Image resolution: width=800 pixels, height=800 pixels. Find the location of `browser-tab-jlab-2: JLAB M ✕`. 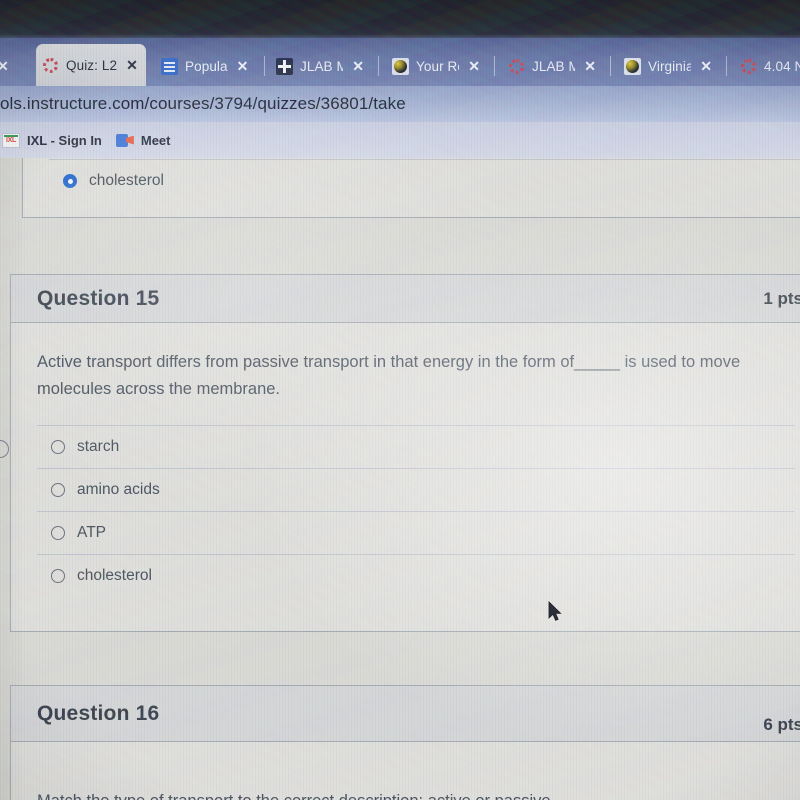

browser-tab-jlab-2: JLAB M ✕ is located at coordinates (552, 66).